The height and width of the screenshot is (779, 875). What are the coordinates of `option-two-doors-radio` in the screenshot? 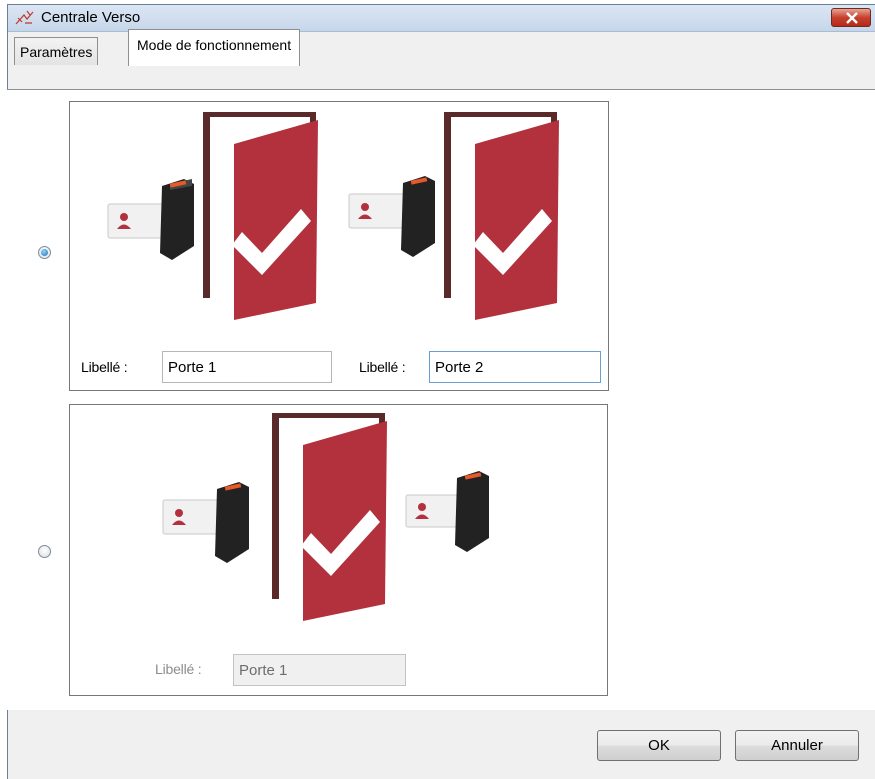 It's located at (44, 252).